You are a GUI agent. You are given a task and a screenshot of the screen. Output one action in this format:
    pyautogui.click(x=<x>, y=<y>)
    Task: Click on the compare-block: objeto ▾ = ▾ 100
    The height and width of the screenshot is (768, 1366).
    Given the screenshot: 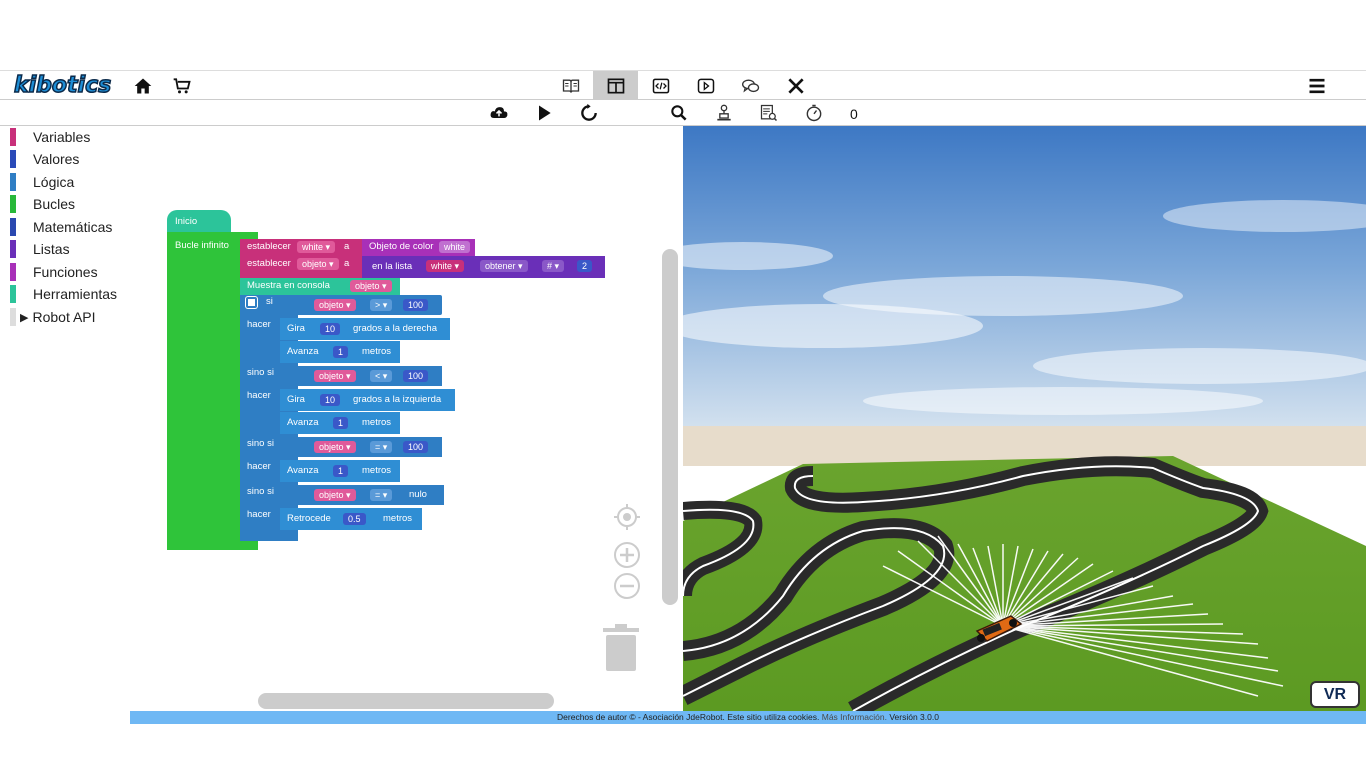 What is the action you would take?
    pyautogui.click(x=370, y=447)
    